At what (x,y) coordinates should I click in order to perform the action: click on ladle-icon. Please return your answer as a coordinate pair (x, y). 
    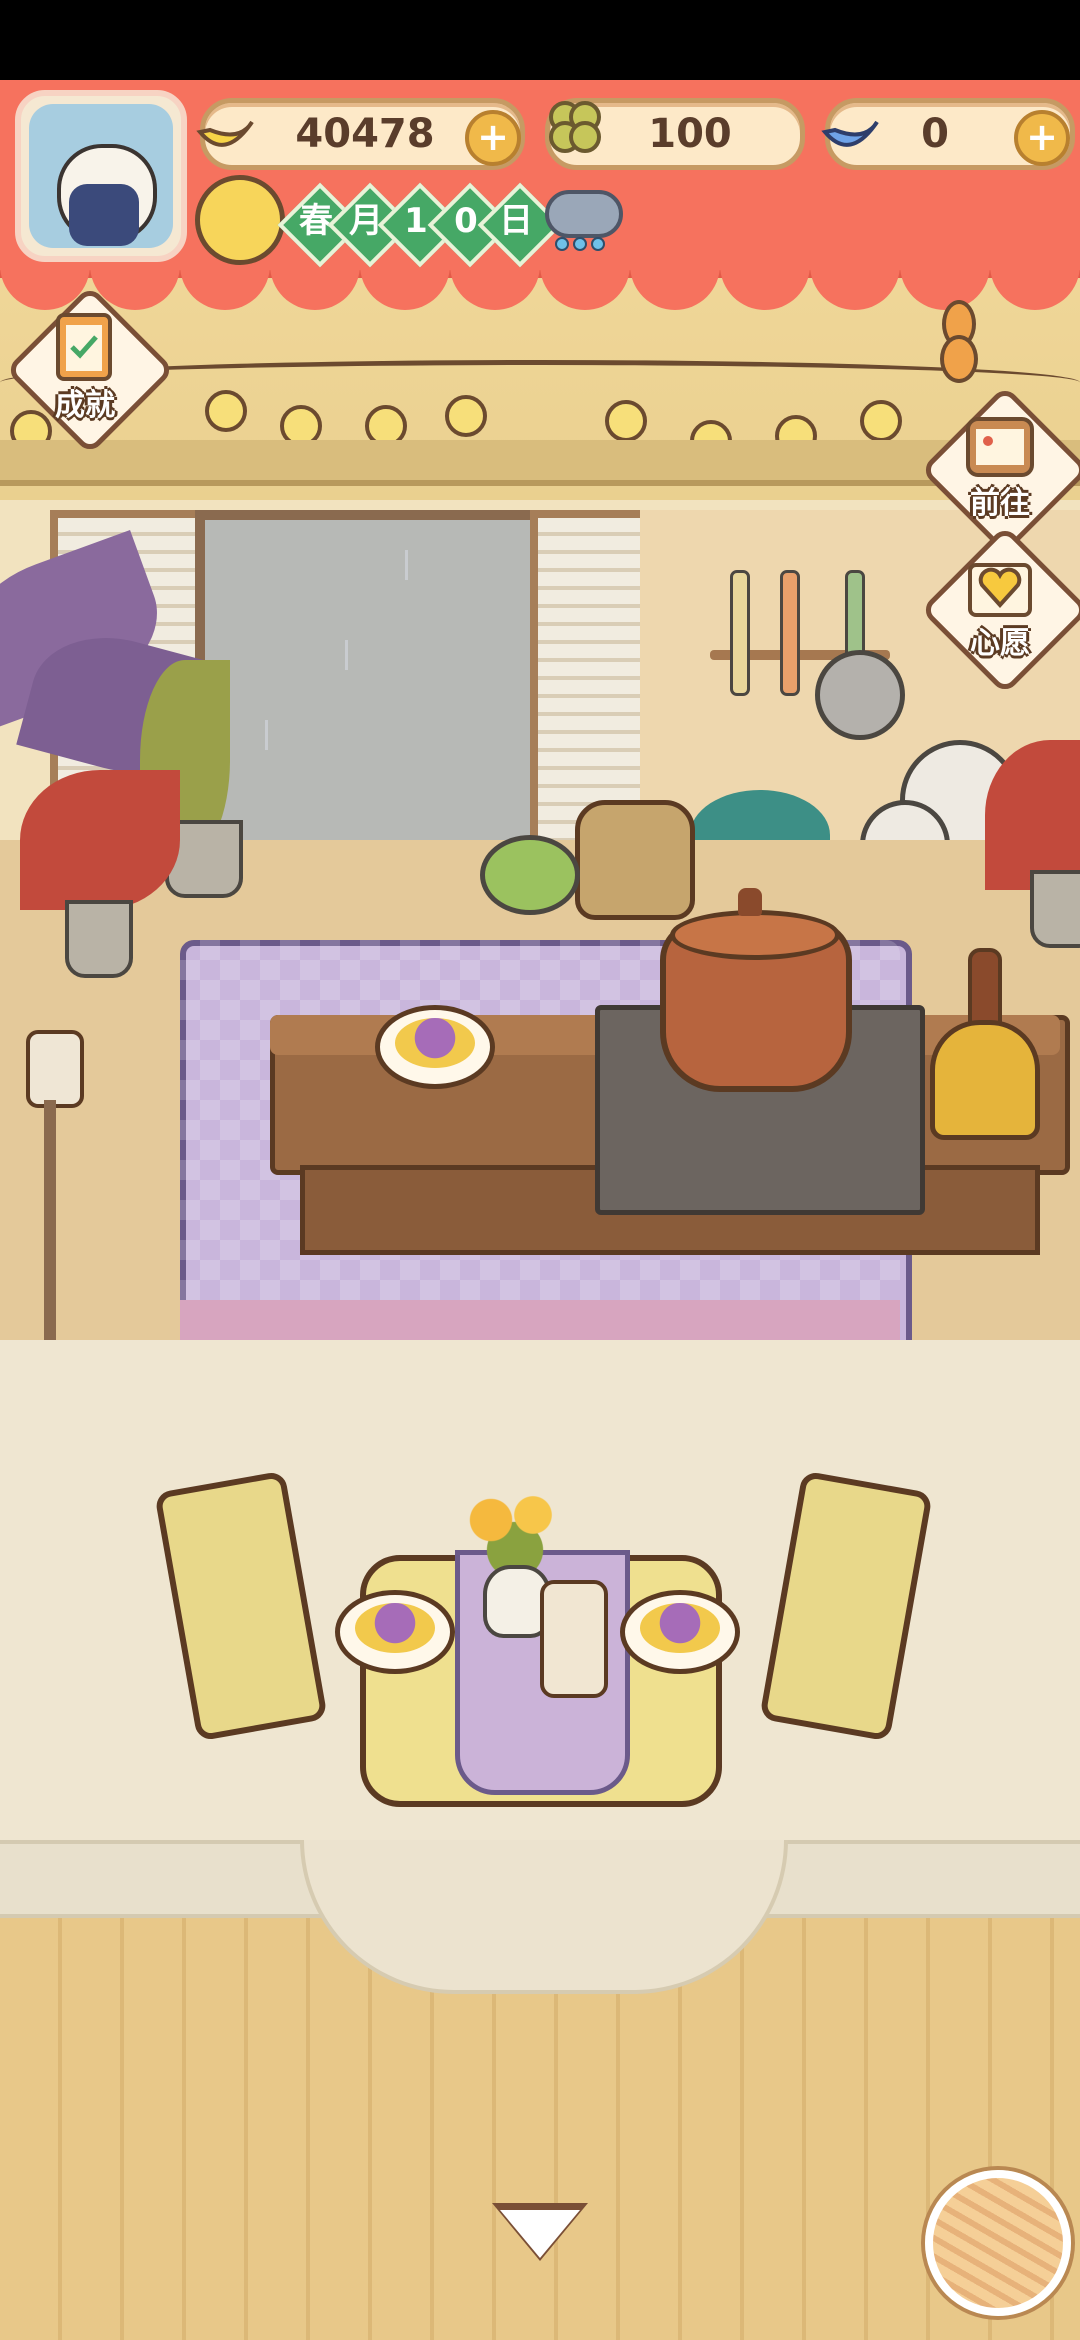
    Looking at the image, I should click on (740, 633).